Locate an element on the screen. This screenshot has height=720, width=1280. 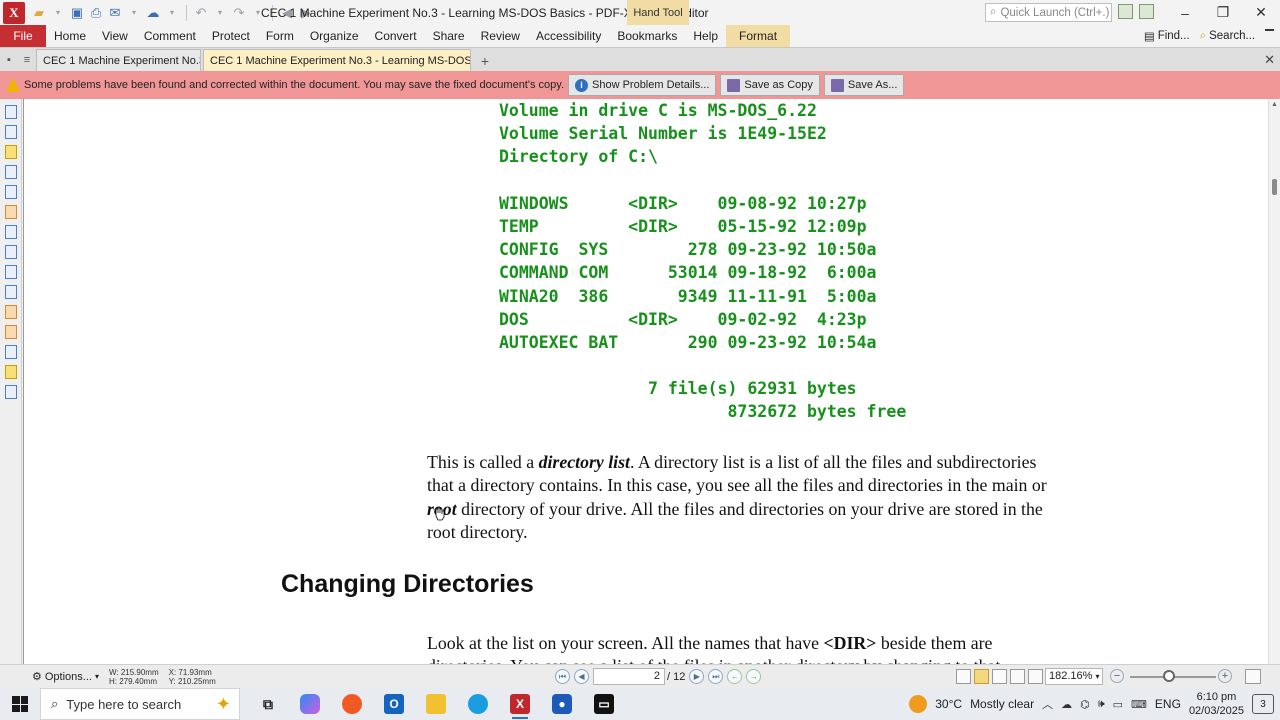
file-explorer-app is located at coordinates (436, 704).